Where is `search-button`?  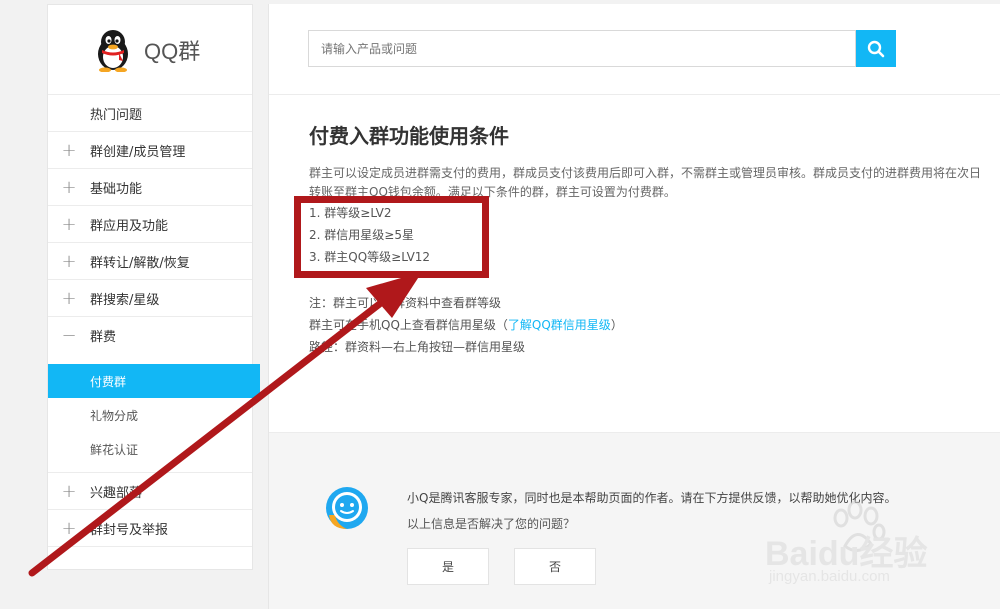 search-button is located at coordinates (876, 48).